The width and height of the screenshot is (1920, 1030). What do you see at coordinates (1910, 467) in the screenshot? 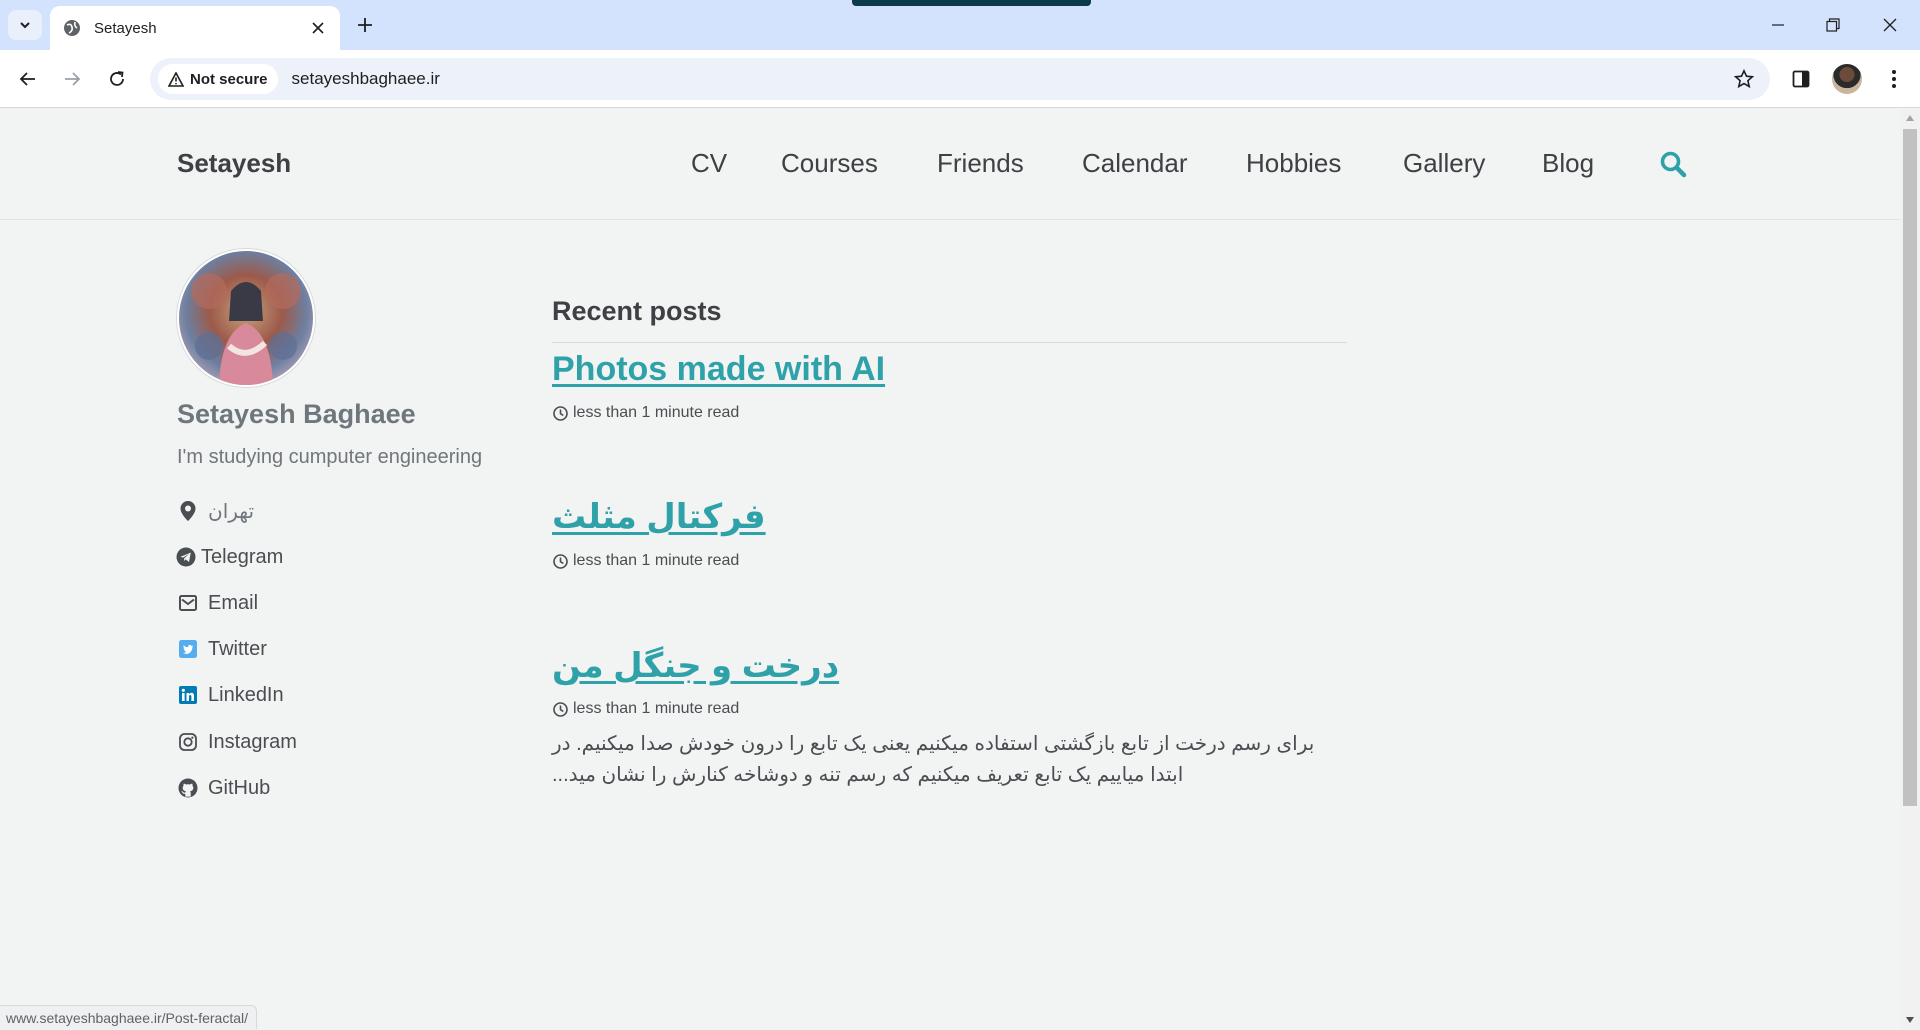
I see `scrollbar-thumb` at bounding box center [1910, 467].